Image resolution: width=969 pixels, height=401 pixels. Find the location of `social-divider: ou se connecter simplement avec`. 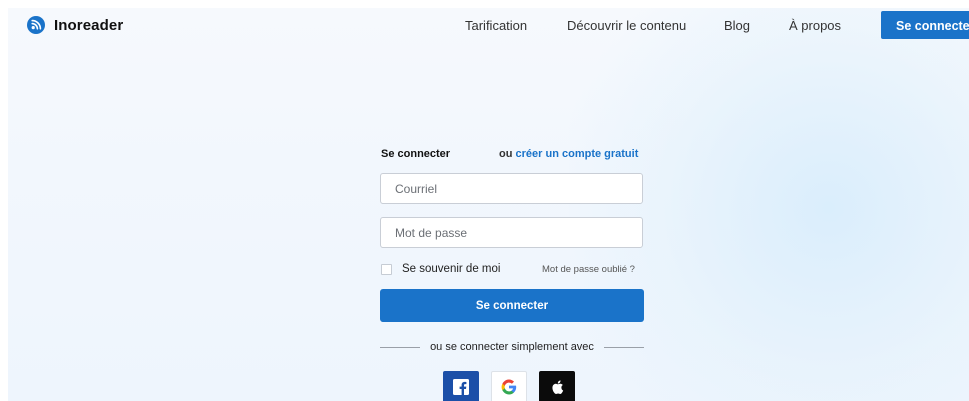

social-divider: ou se connecter simplement avec is located at coordinates (512, 347).